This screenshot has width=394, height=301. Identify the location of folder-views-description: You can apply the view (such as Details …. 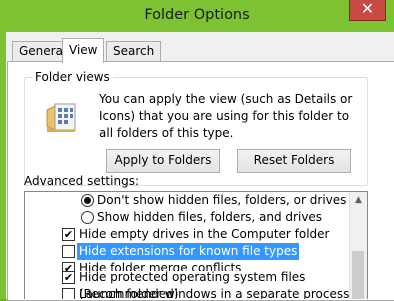
(226, 116).